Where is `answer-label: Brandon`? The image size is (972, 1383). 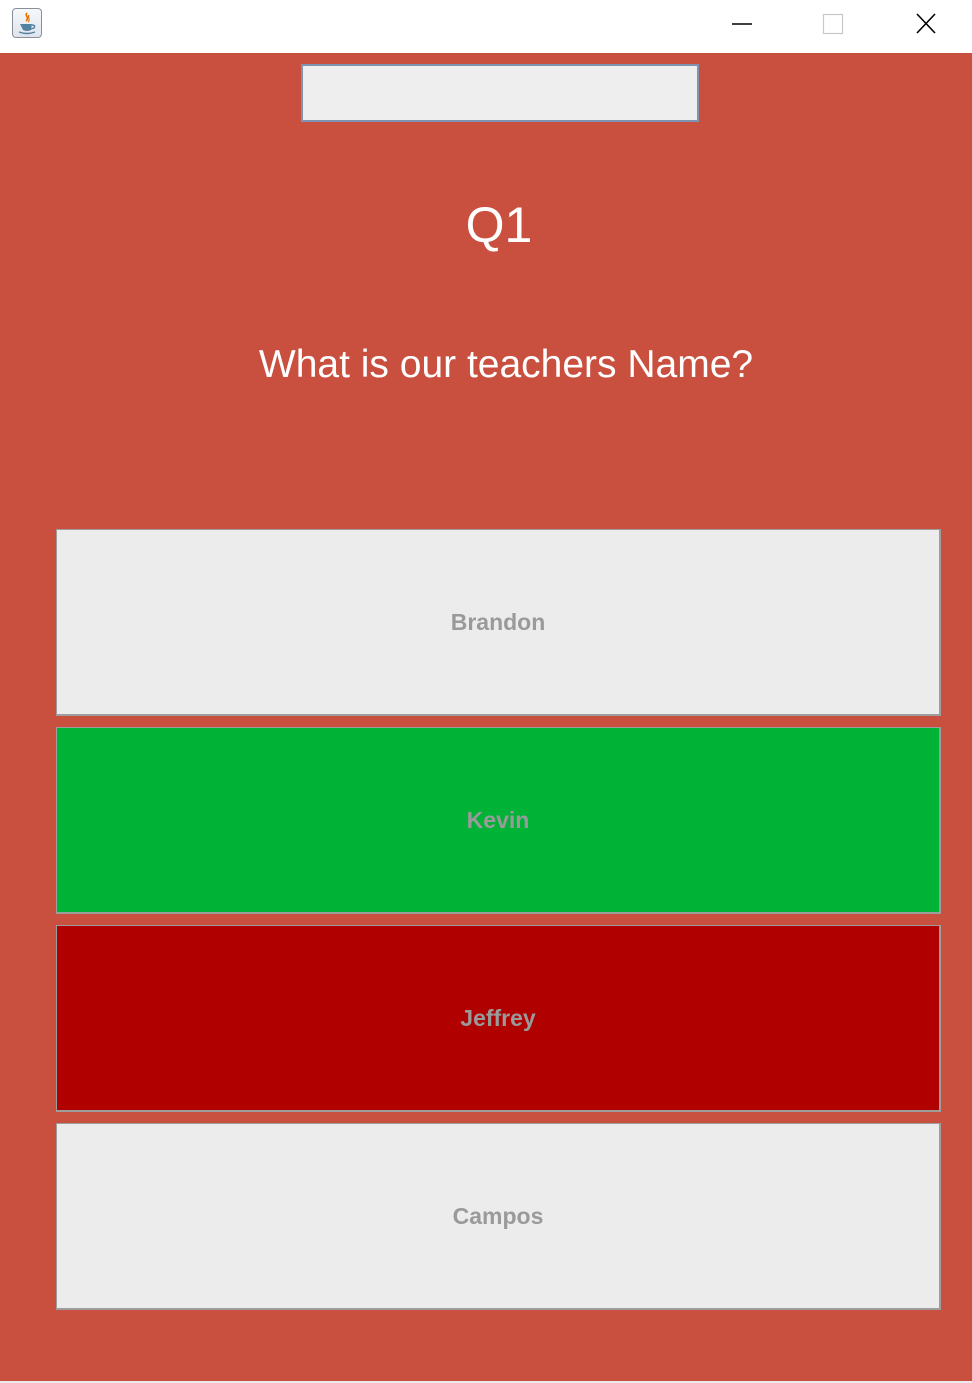 answer-label: Brandon is located at coordinates (498, 621).